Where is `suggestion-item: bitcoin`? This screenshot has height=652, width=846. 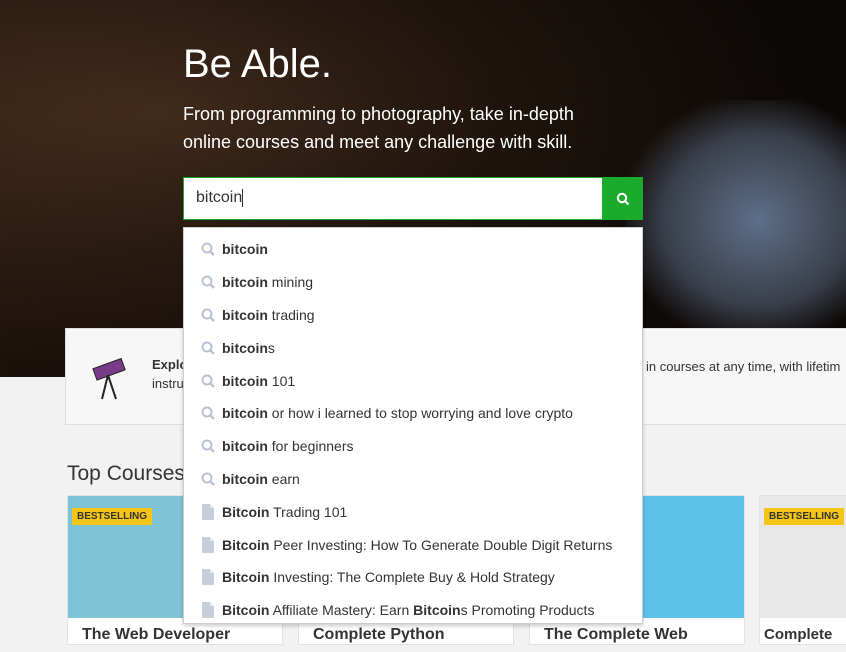
suggestion-item: bitcoin is located at coordinates (413, 249).